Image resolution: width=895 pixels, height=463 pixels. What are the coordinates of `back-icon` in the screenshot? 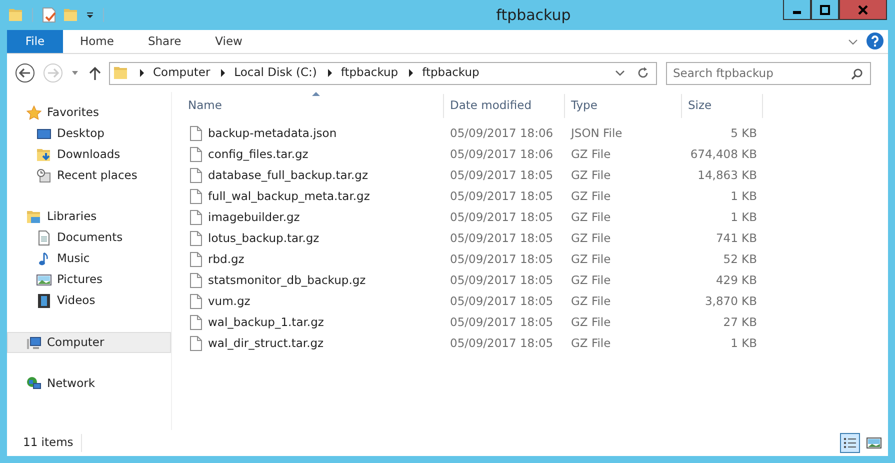 It's located at (25, 73).